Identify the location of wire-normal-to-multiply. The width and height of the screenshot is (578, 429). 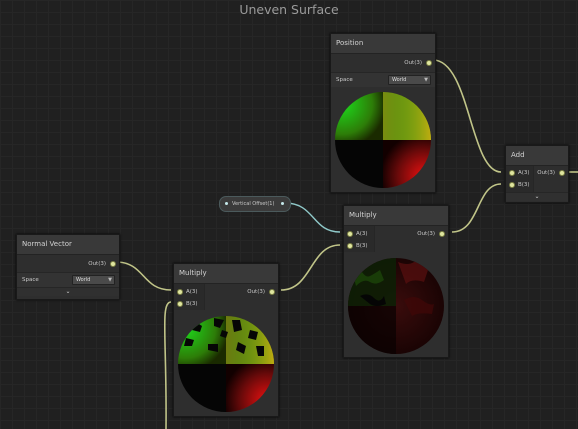
(143, 276).